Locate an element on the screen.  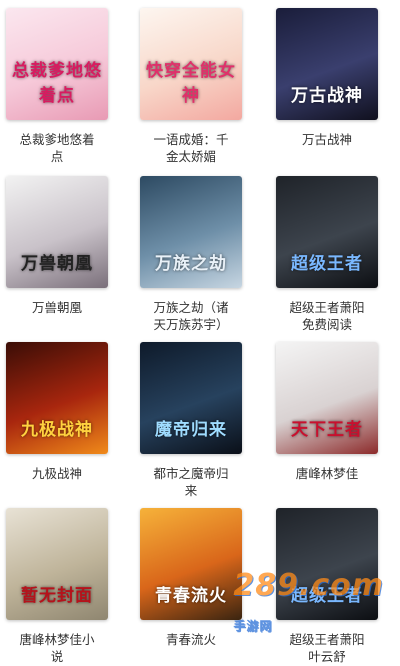
book-title: 一语成婚：千 金太娇媚 is located at coordinates (191, 149).